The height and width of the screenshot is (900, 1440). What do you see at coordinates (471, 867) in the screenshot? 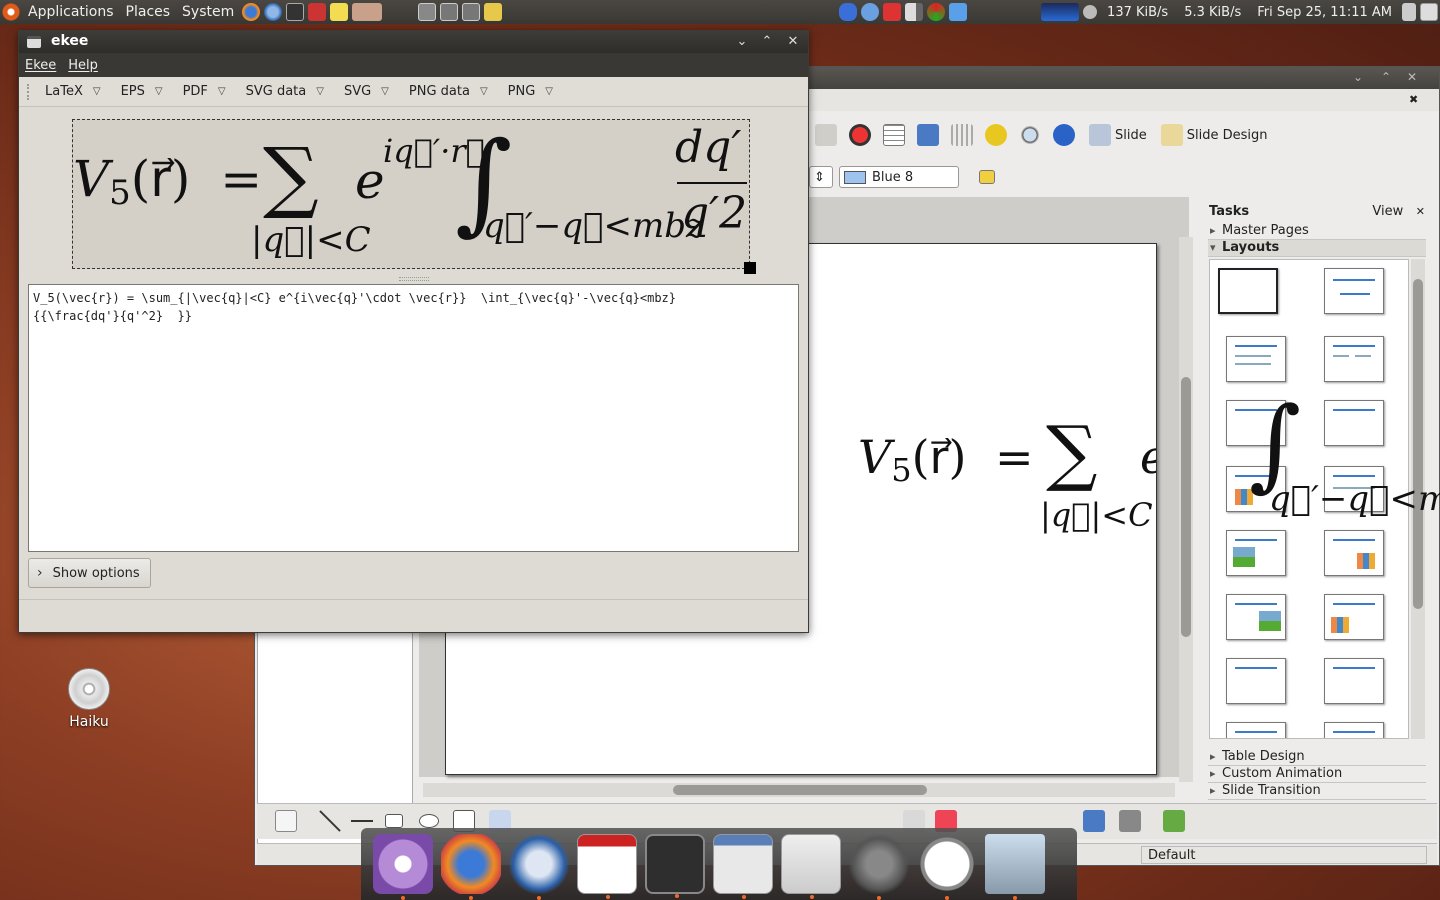
I see `firefox-dock-icon` at bounding box center [471, 867].